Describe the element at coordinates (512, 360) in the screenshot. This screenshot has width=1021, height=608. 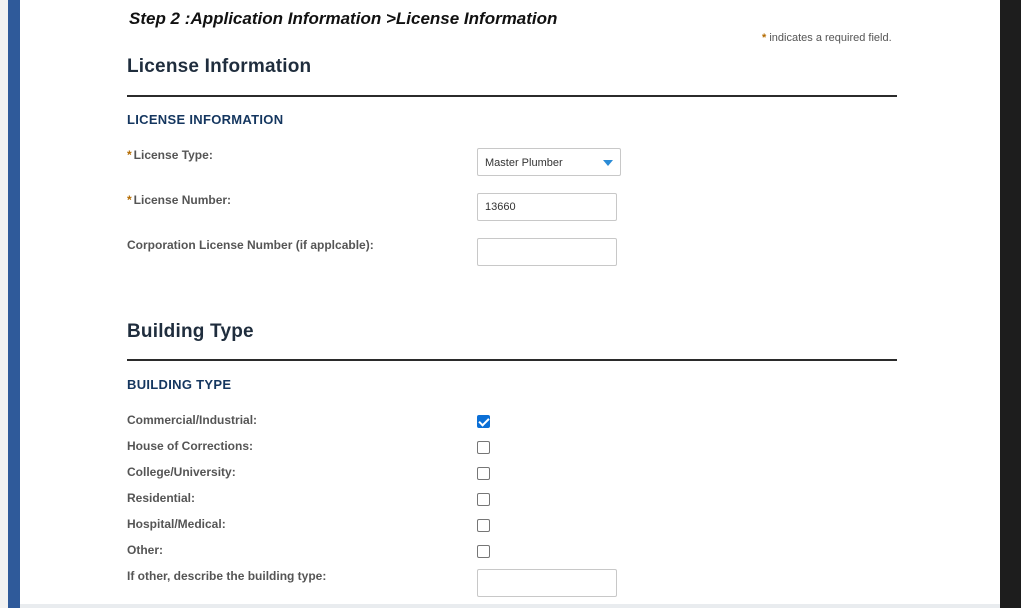
I see `building-section-divider` at that location.